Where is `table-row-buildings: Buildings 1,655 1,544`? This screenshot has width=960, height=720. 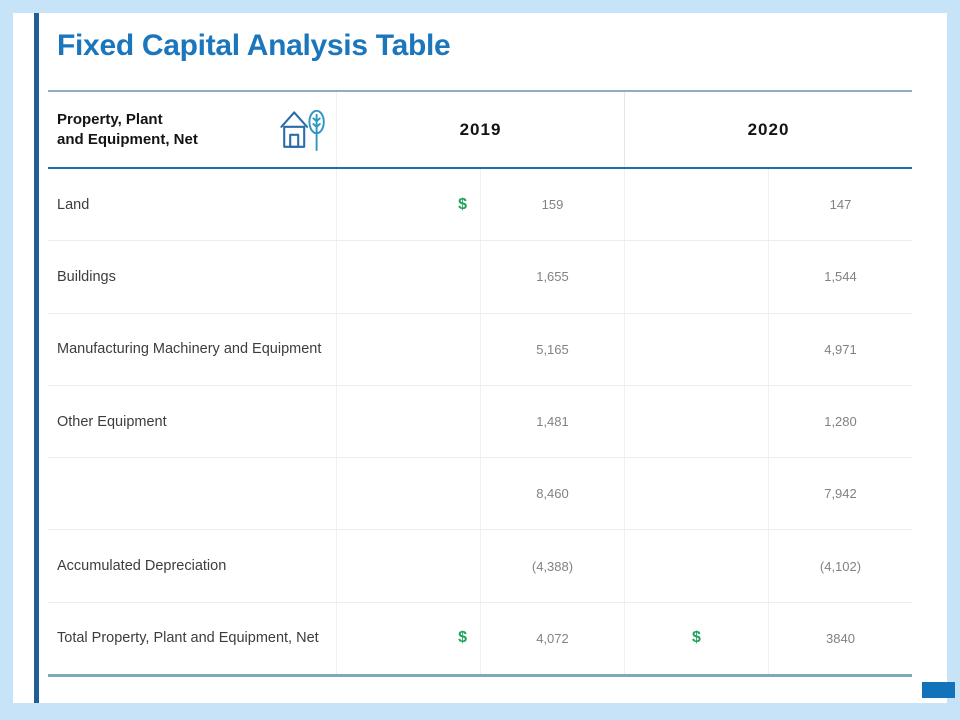
table-row-buildings: Buildings 1,655 1,544 is located at coordinates (480, 276).